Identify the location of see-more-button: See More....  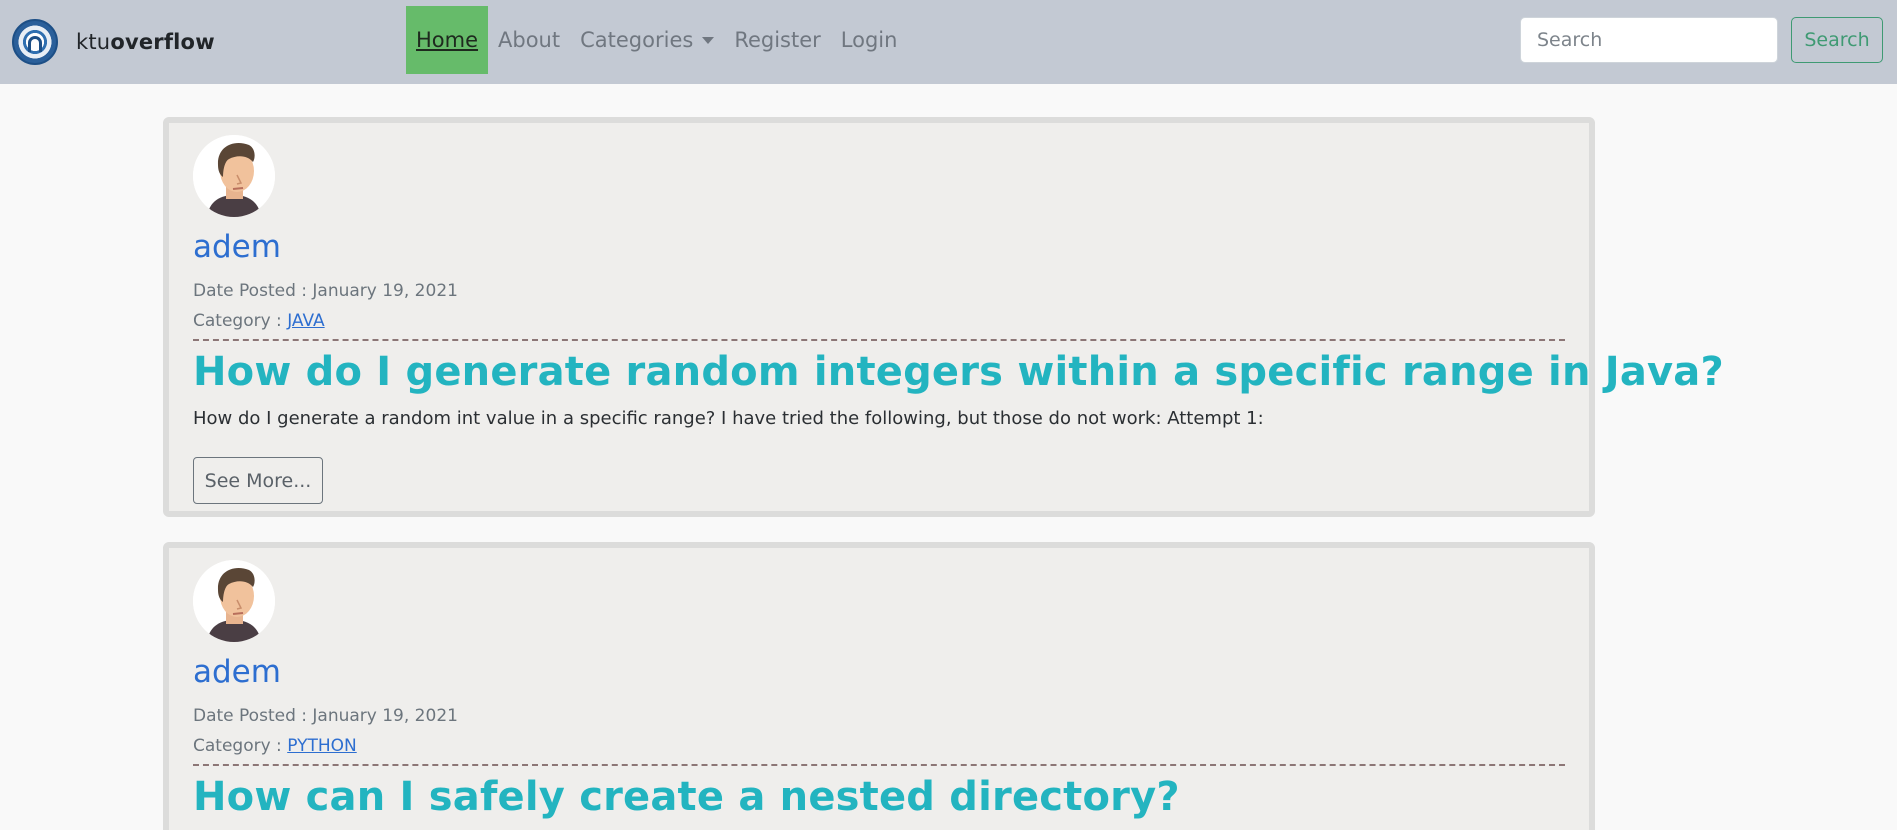
(258, 480).